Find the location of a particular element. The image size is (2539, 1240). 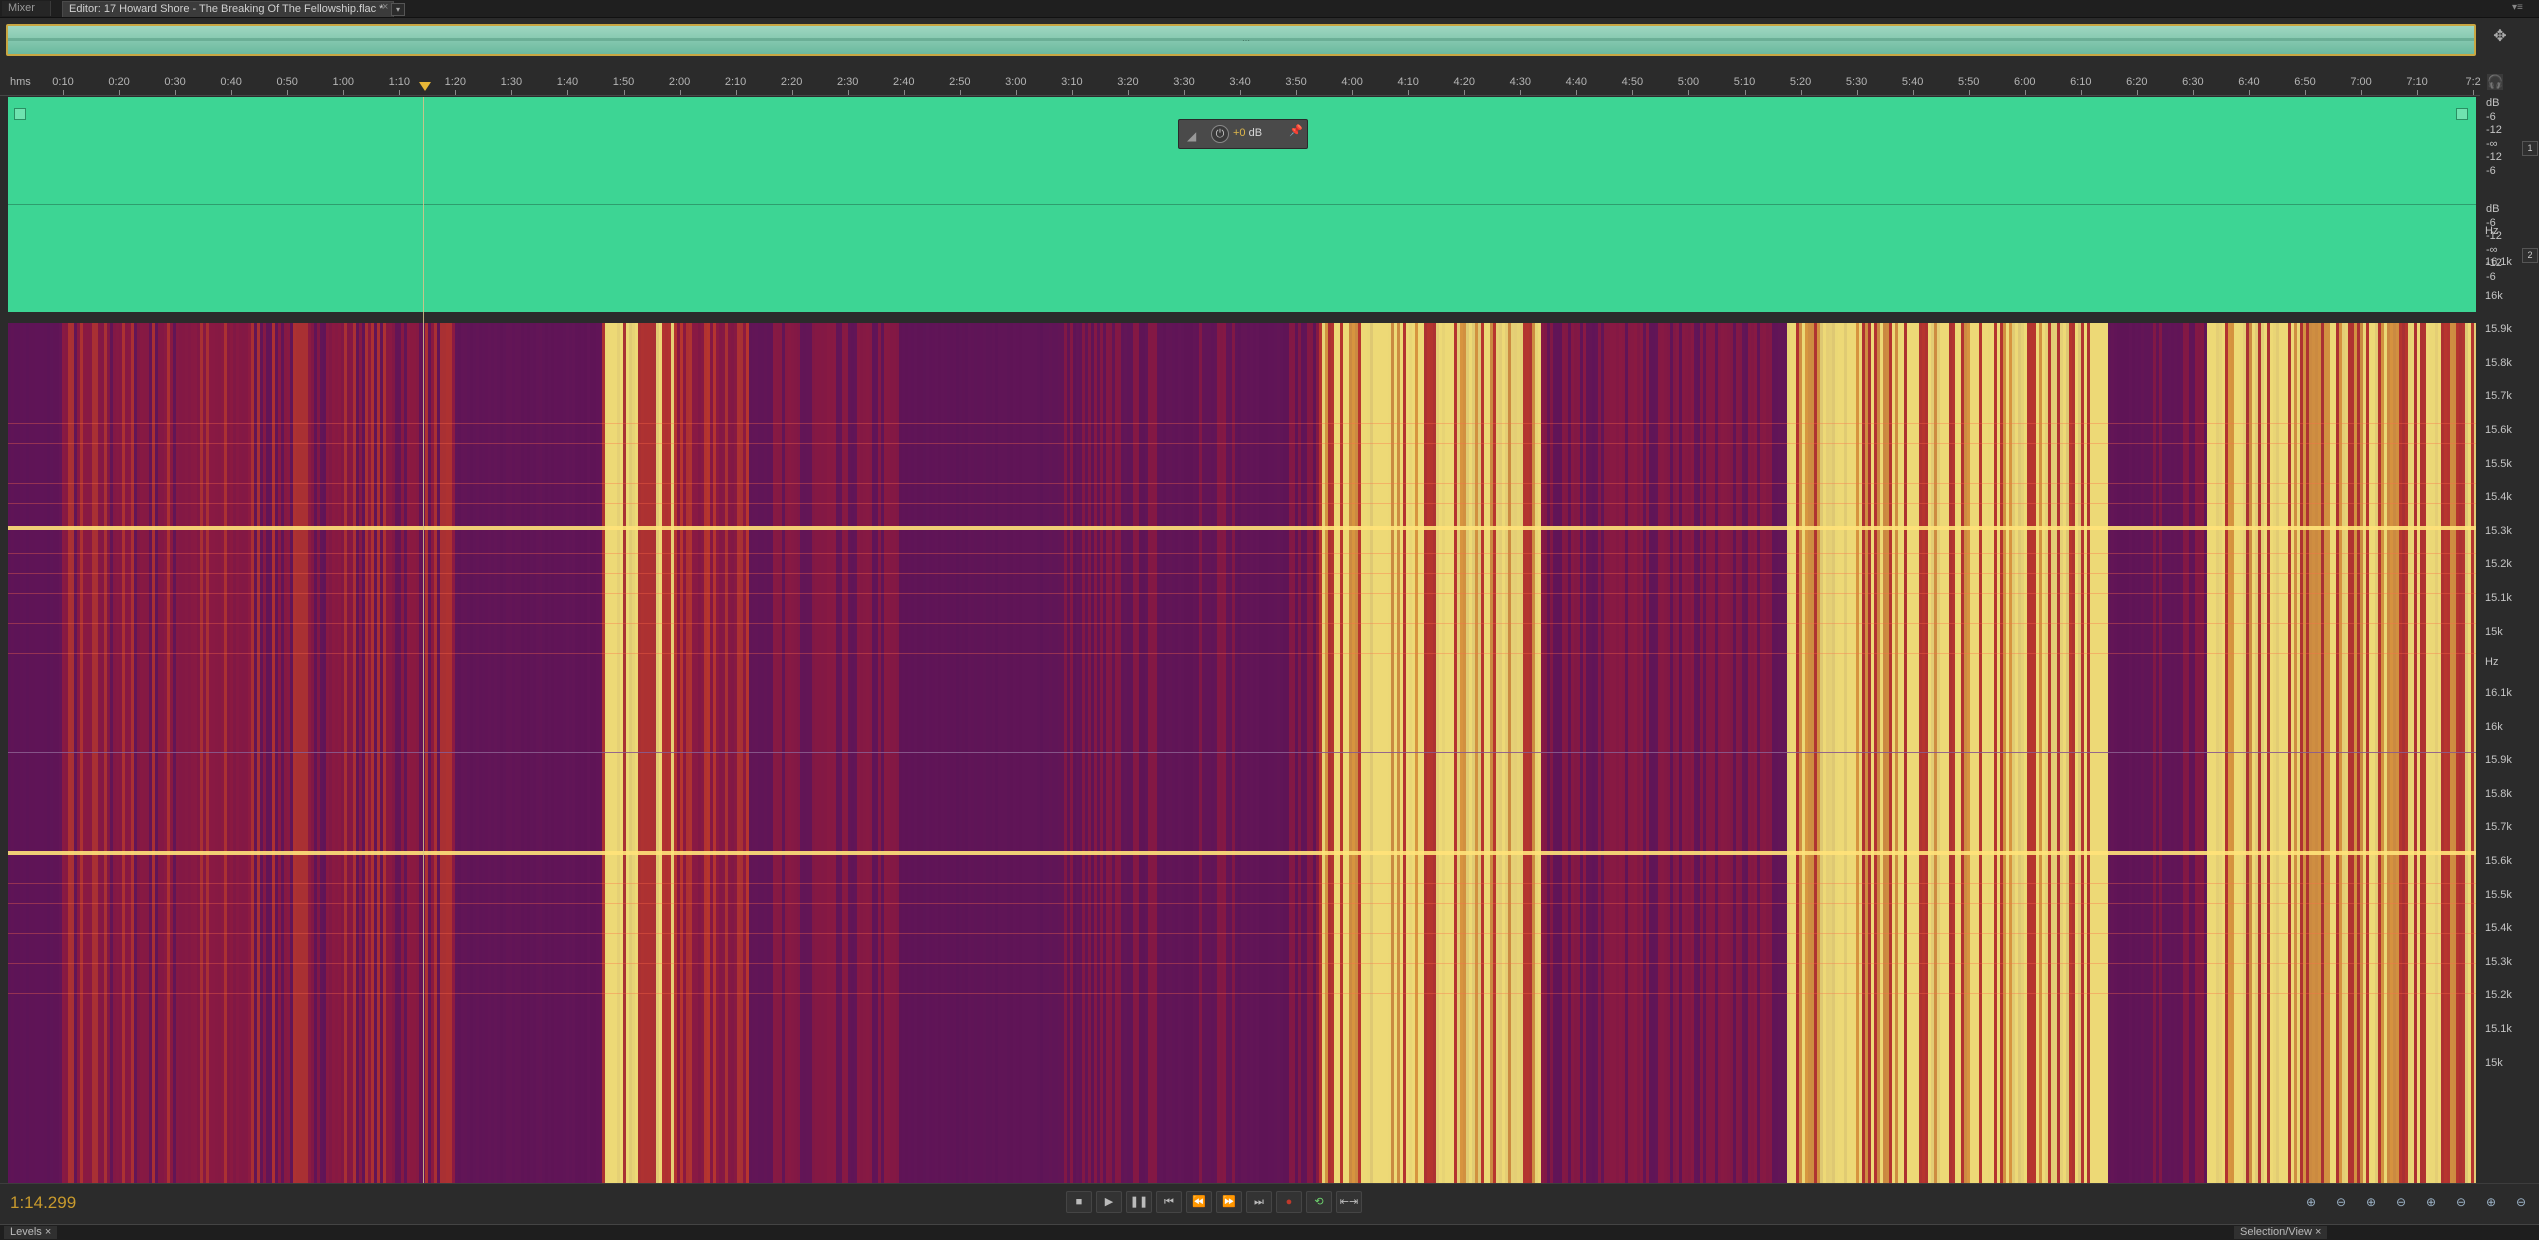

overview-navigator: ⋯ is located at coordinates (1241, 40).